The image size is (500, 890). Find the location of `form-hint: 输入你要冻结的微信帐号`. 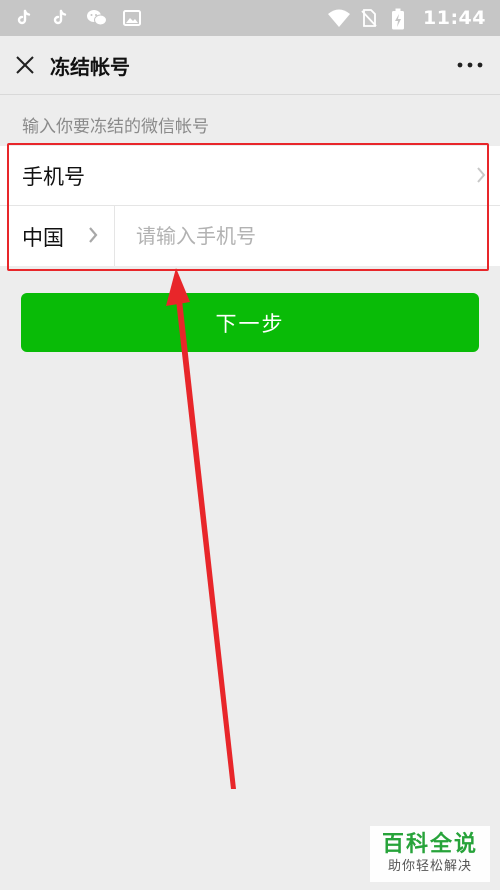

form-hint: 输入你要冻结的微信帐号 is located at coordinates (115, 127).